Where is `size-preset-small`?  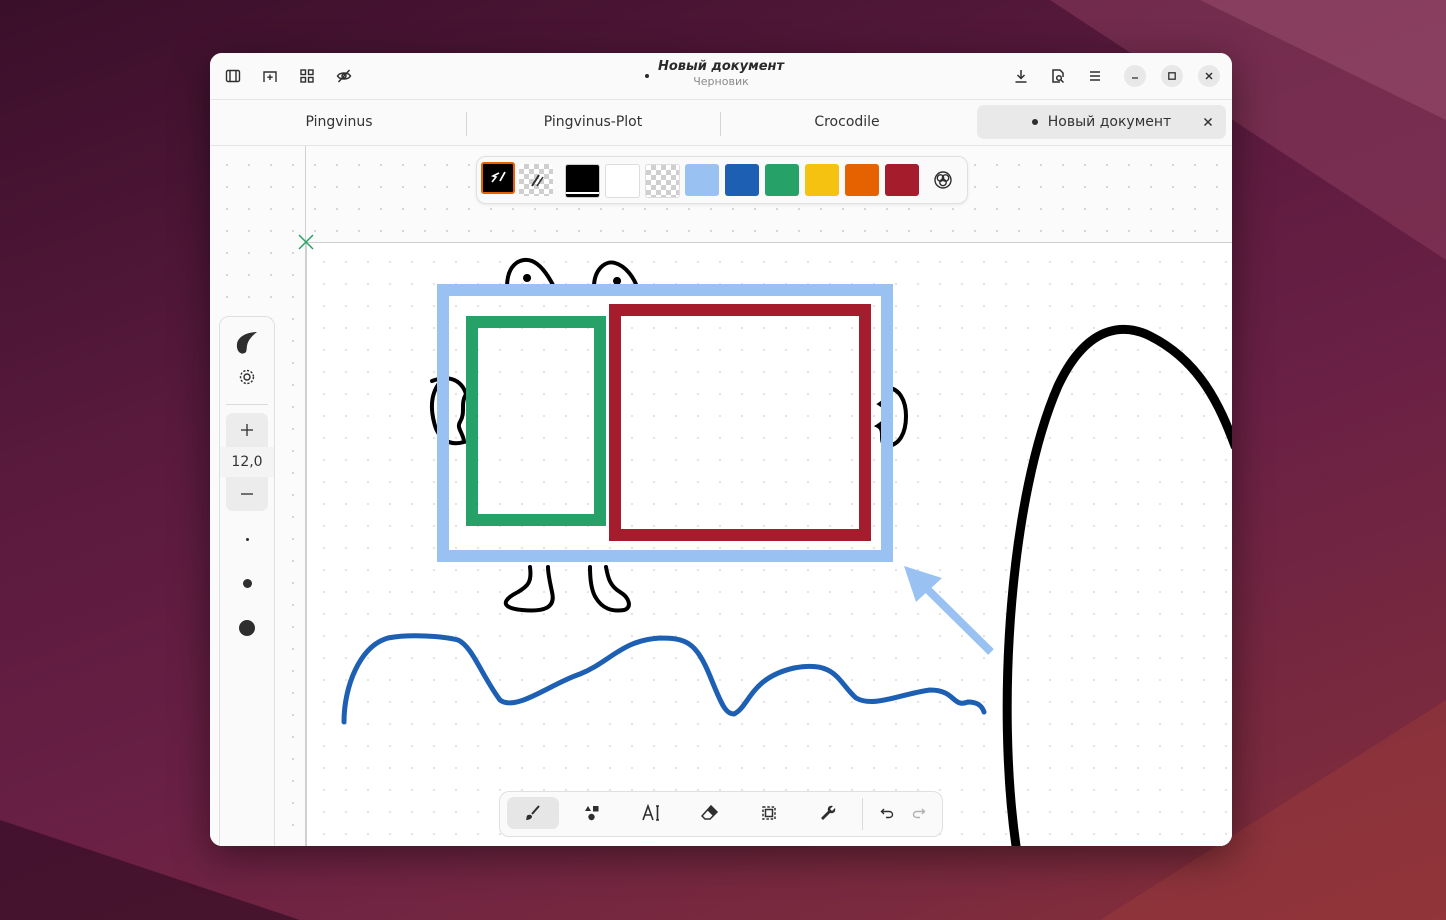 size-preset-small is located at coordinates (247, 539).